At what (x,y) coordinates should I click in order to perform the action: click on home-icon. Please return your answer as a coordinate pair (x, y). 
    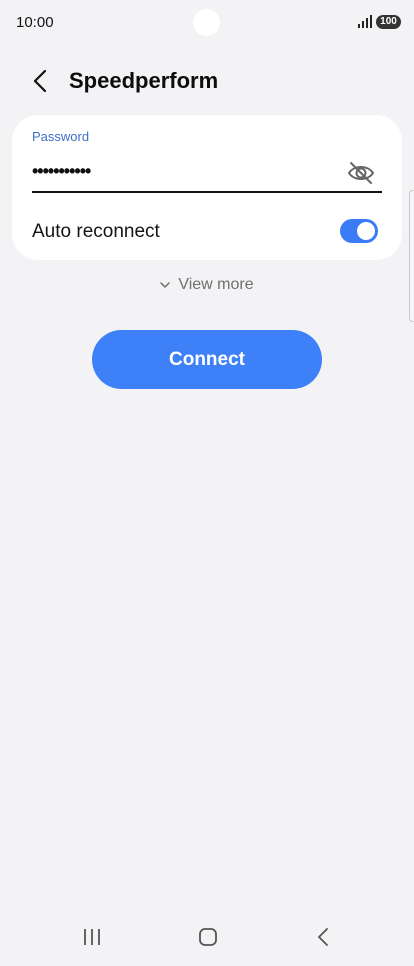
    Looking at the image, I should click on (208, 937).